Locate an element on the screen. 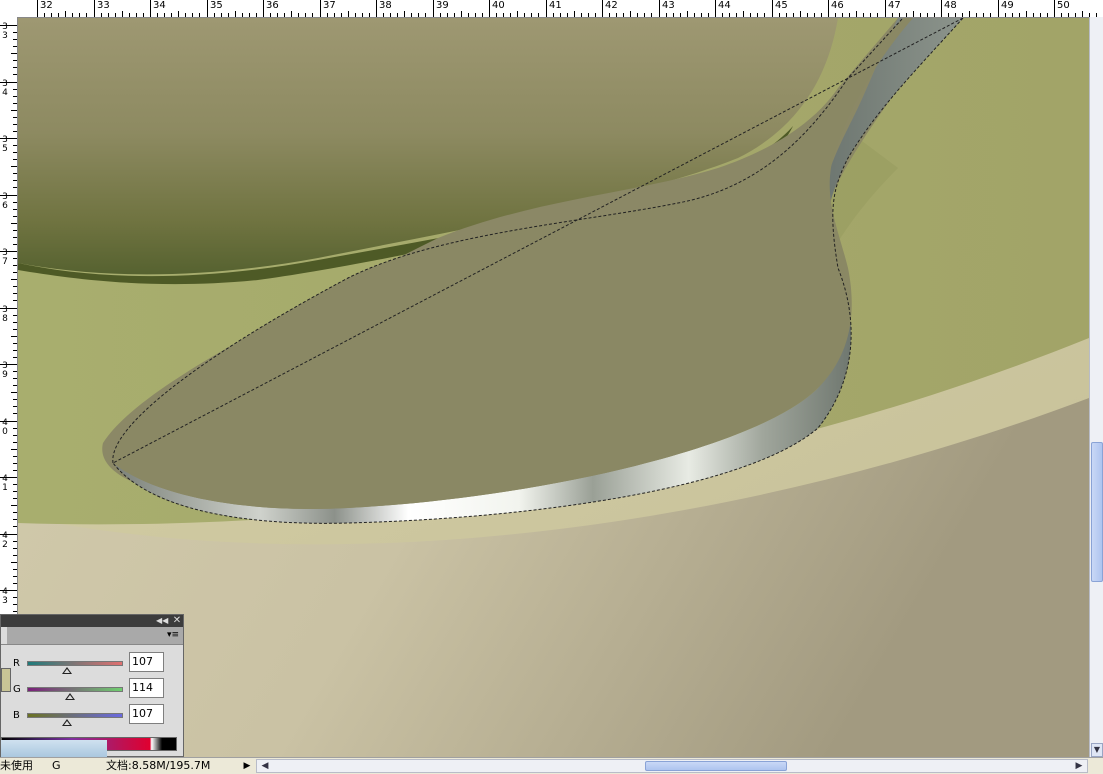 The height and width of the screenshot is (774, 1103). status-menu-arrow-icon: ▶ is located at coordinates (247, 766).